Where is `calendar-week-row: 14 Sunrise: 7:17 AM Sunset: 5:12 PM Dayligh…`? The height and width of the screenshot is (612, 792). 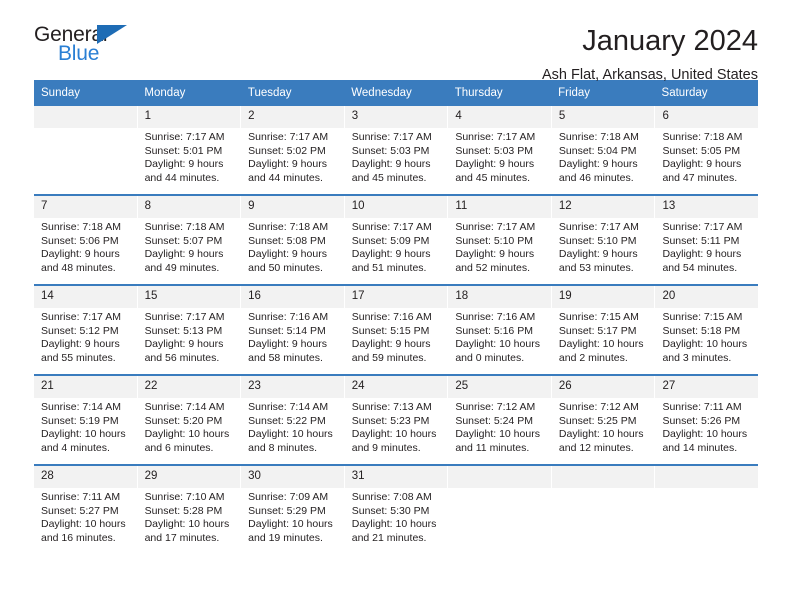 calendar-week-row: 14 Sunrise: 7:17 AM Sunset: 5:12 PM Dayligh… is located at coordinates (396, 329).